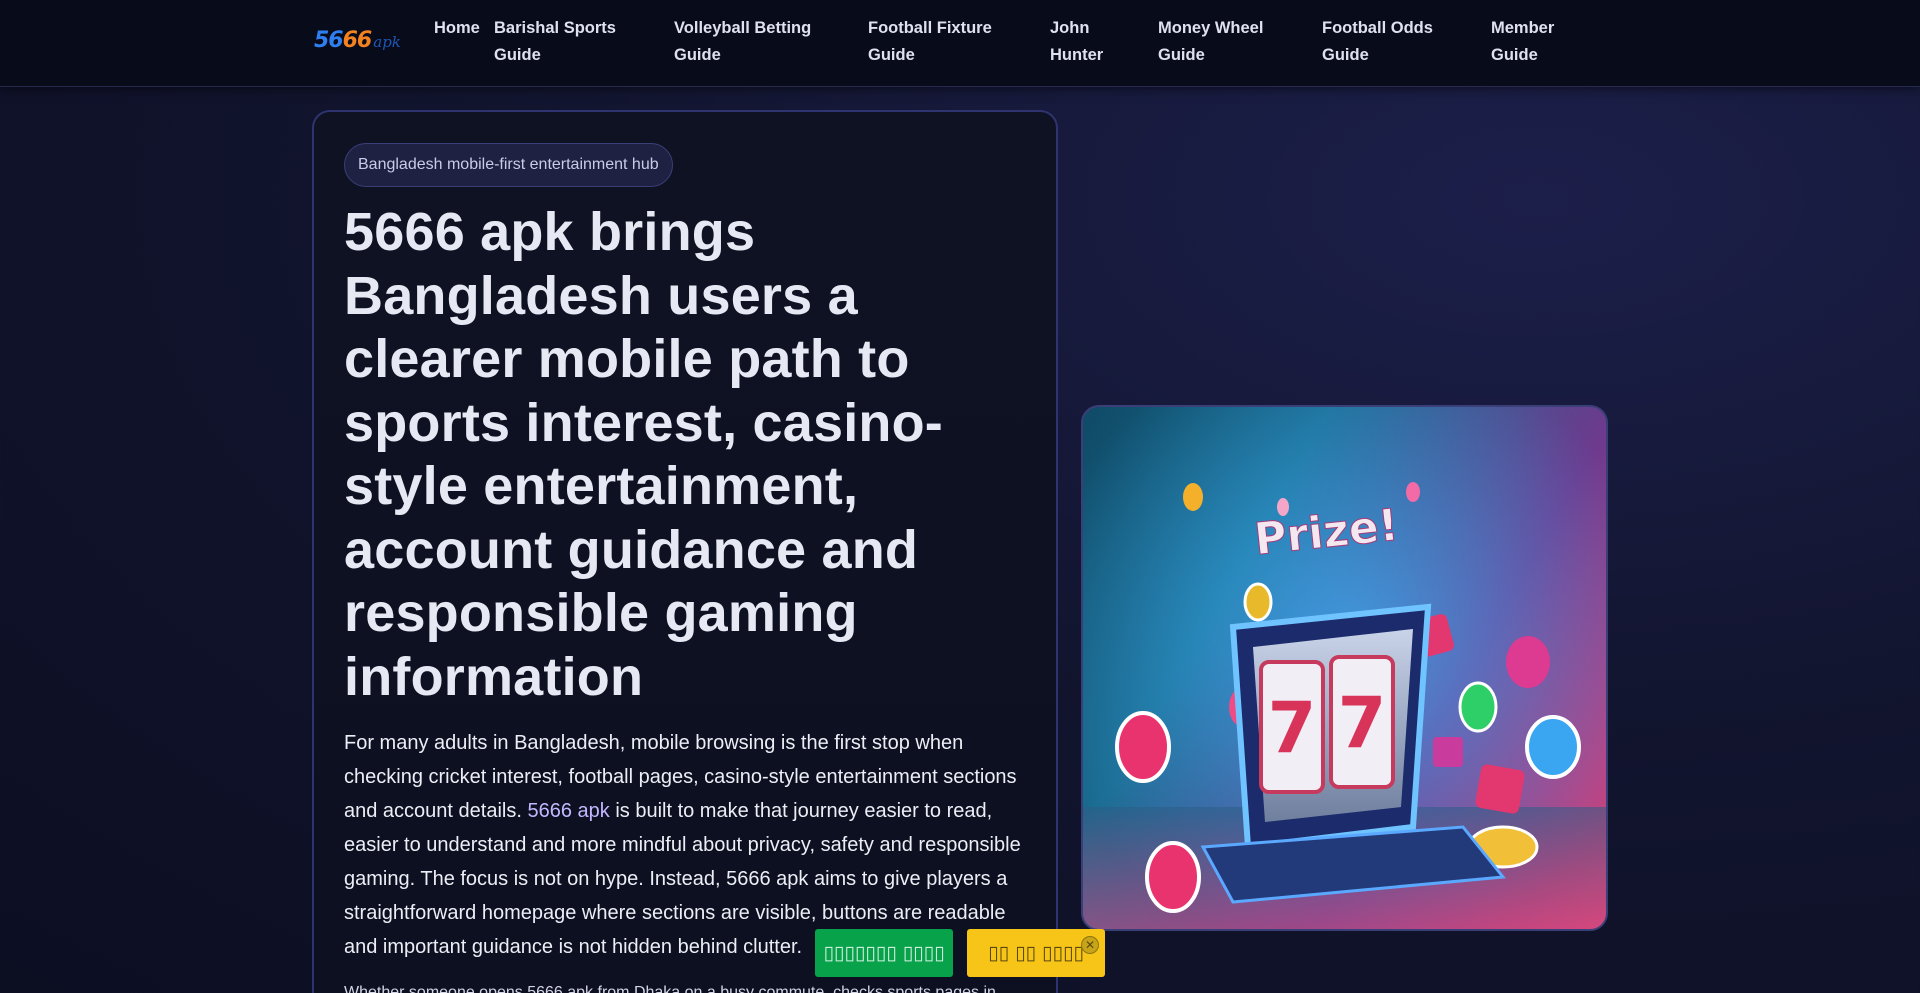  What do you see at coordinates (569, 42) in the screenshot?
I see `nav-barishal-sports-guide: Barishal Sports Guide` at bounding box center [569, 42].